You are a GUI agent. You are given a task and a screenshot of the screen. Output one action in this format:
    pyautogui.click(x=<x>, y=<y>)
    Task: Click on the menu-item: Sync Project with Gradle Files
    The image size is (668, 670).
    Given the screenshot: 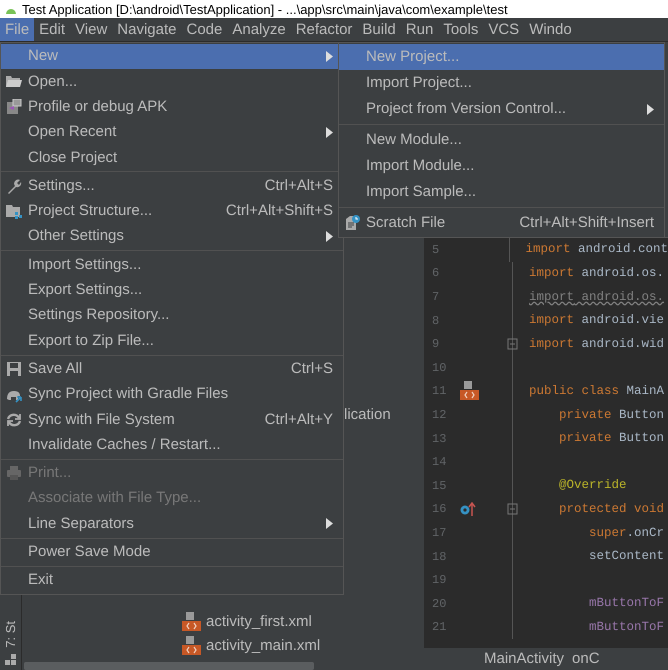 What is the action you would take?
    pyautogui.click(x=172, y=395)
    